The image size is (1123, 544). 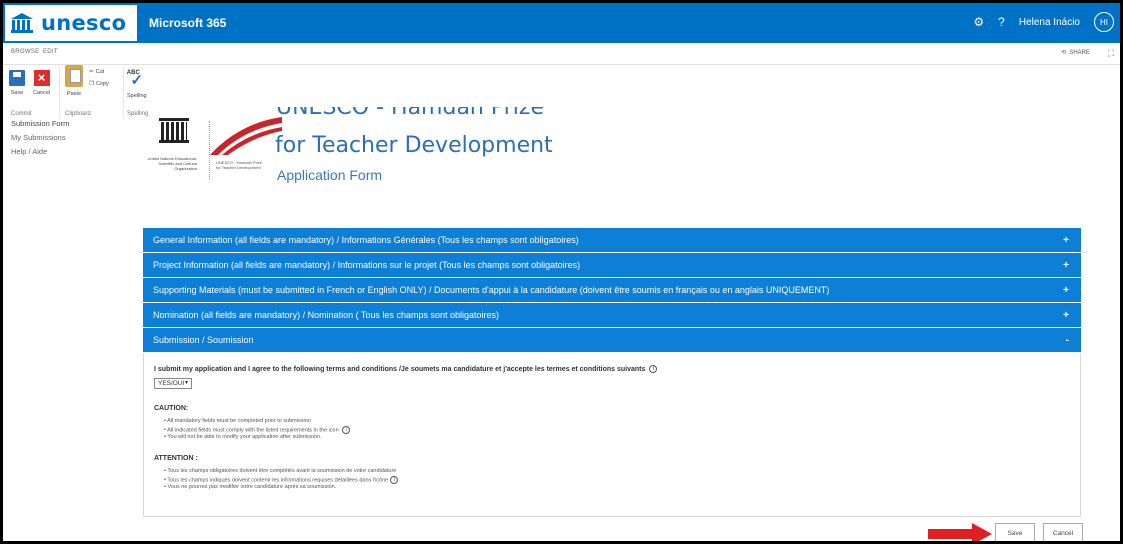 I want to click on help-icon: ?, so click(x=1001, y=22).